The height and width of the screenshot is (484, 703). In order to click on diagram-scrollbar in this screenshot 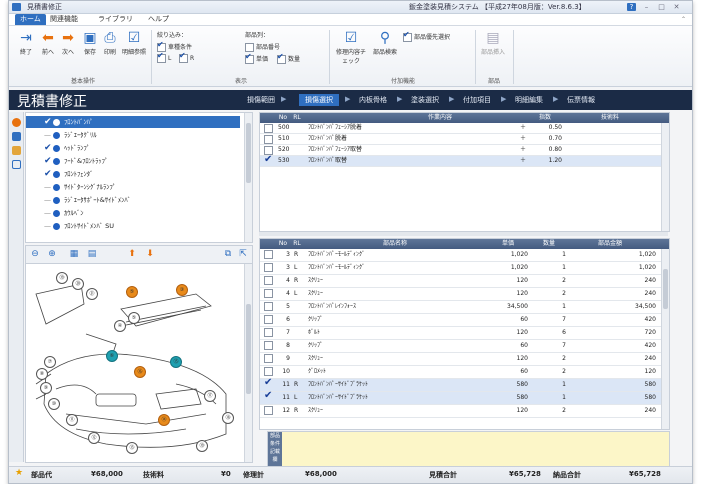, I will do `click(248, 363)`.